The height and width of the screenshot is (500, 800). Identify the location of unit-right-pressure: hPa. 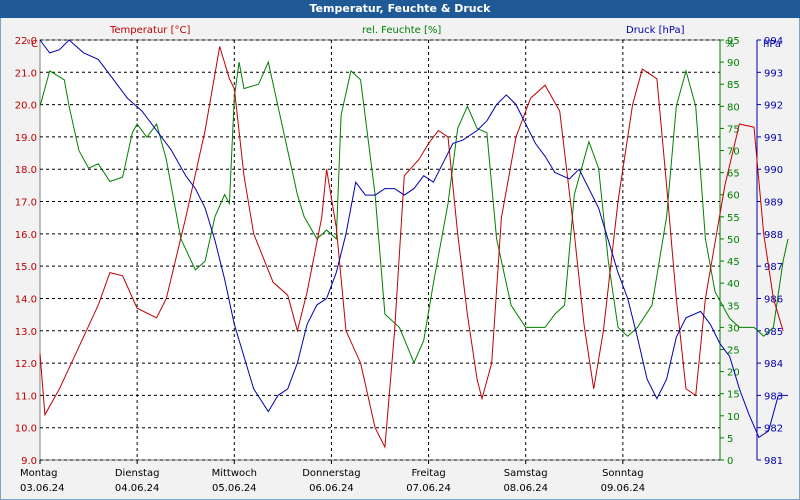
(772, 44).